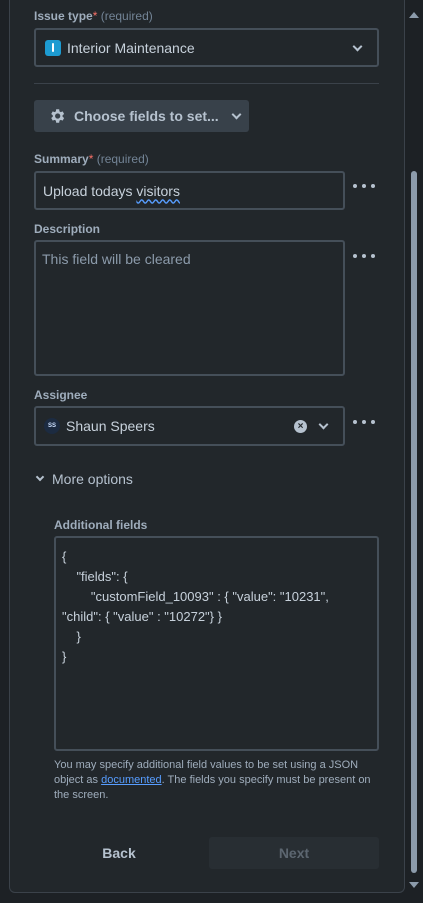 This screenshot has width=423, height=903. Describe the element at coordinates (206, 83) in the screenshot. I see `divider` at that location.